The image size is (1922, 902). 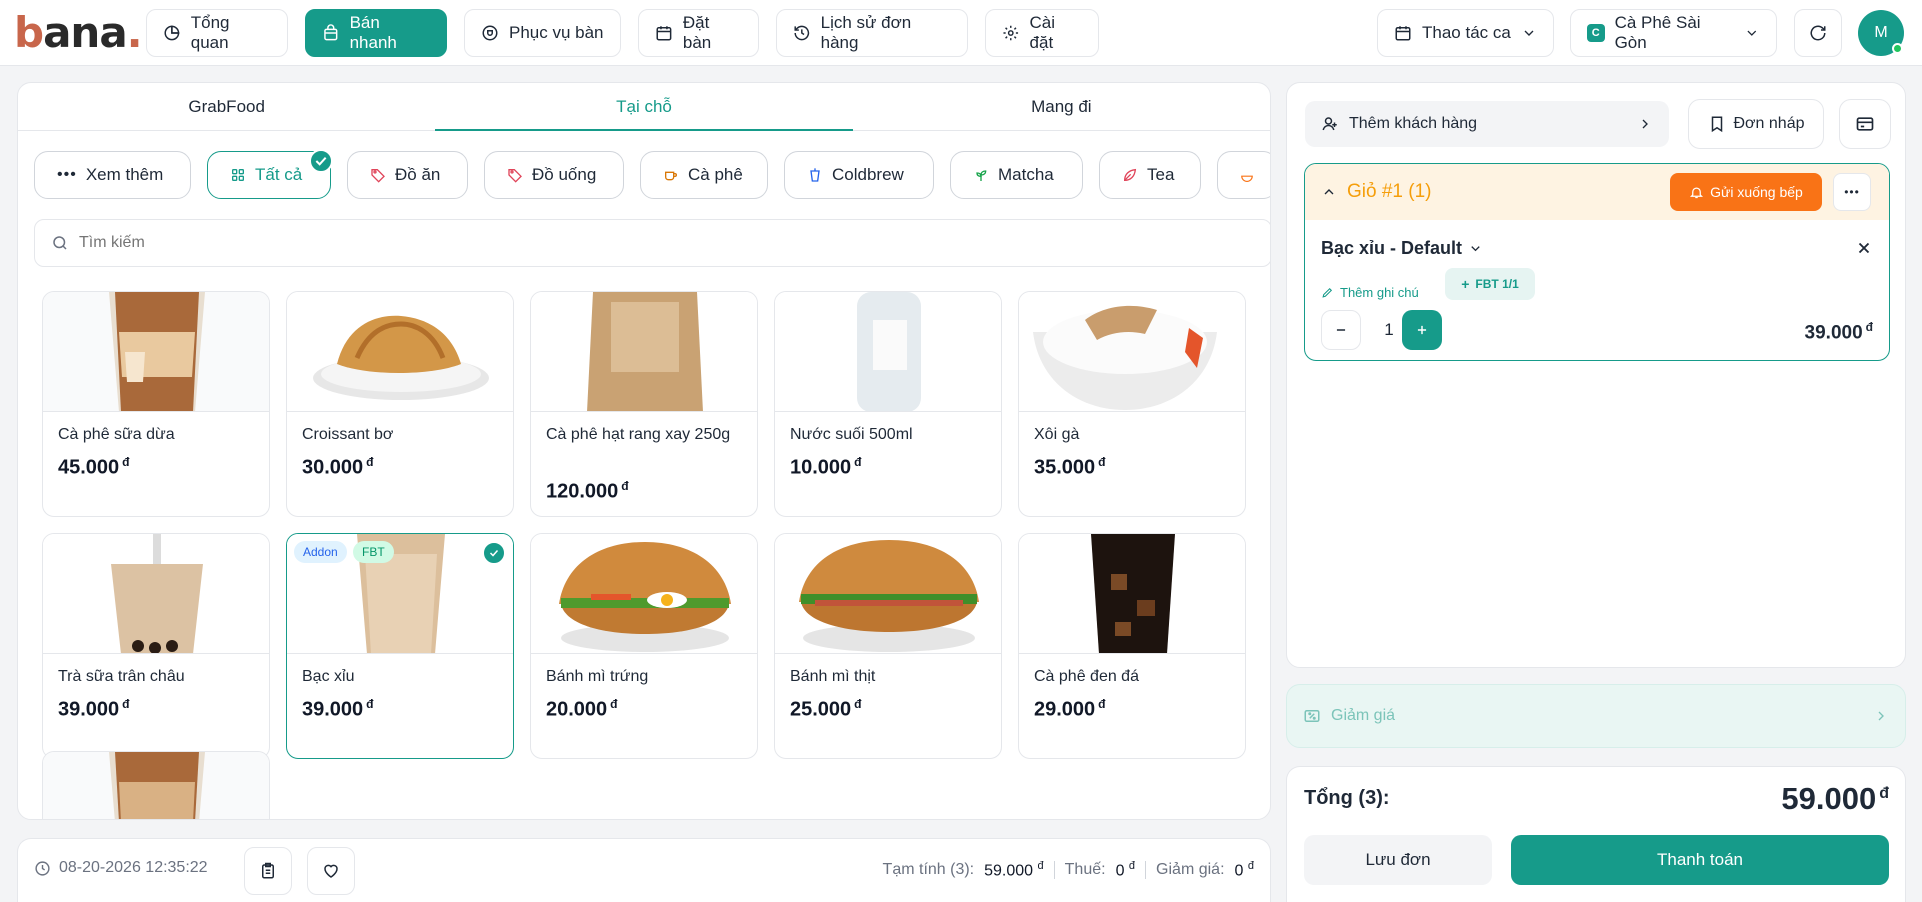 What do you see at coordinates (872, 33) in the screenshot?
I see `nav-order-history-button: Lịch sử đơn hàng` at bounding box center [872, 33].